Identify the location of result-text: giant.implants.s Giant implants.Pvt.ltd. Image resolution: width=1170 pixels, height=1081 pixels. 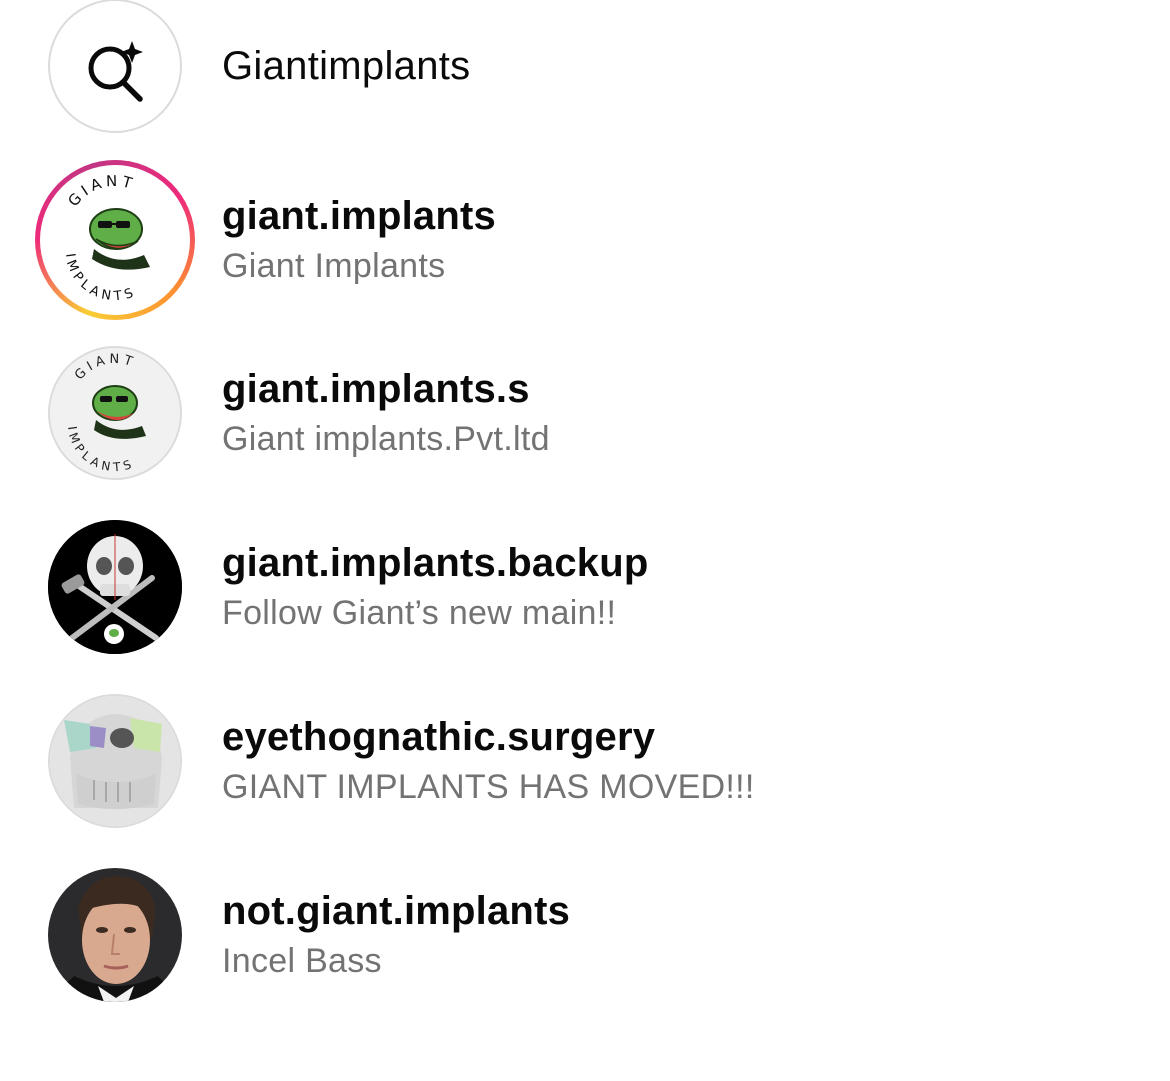
(386, 413).